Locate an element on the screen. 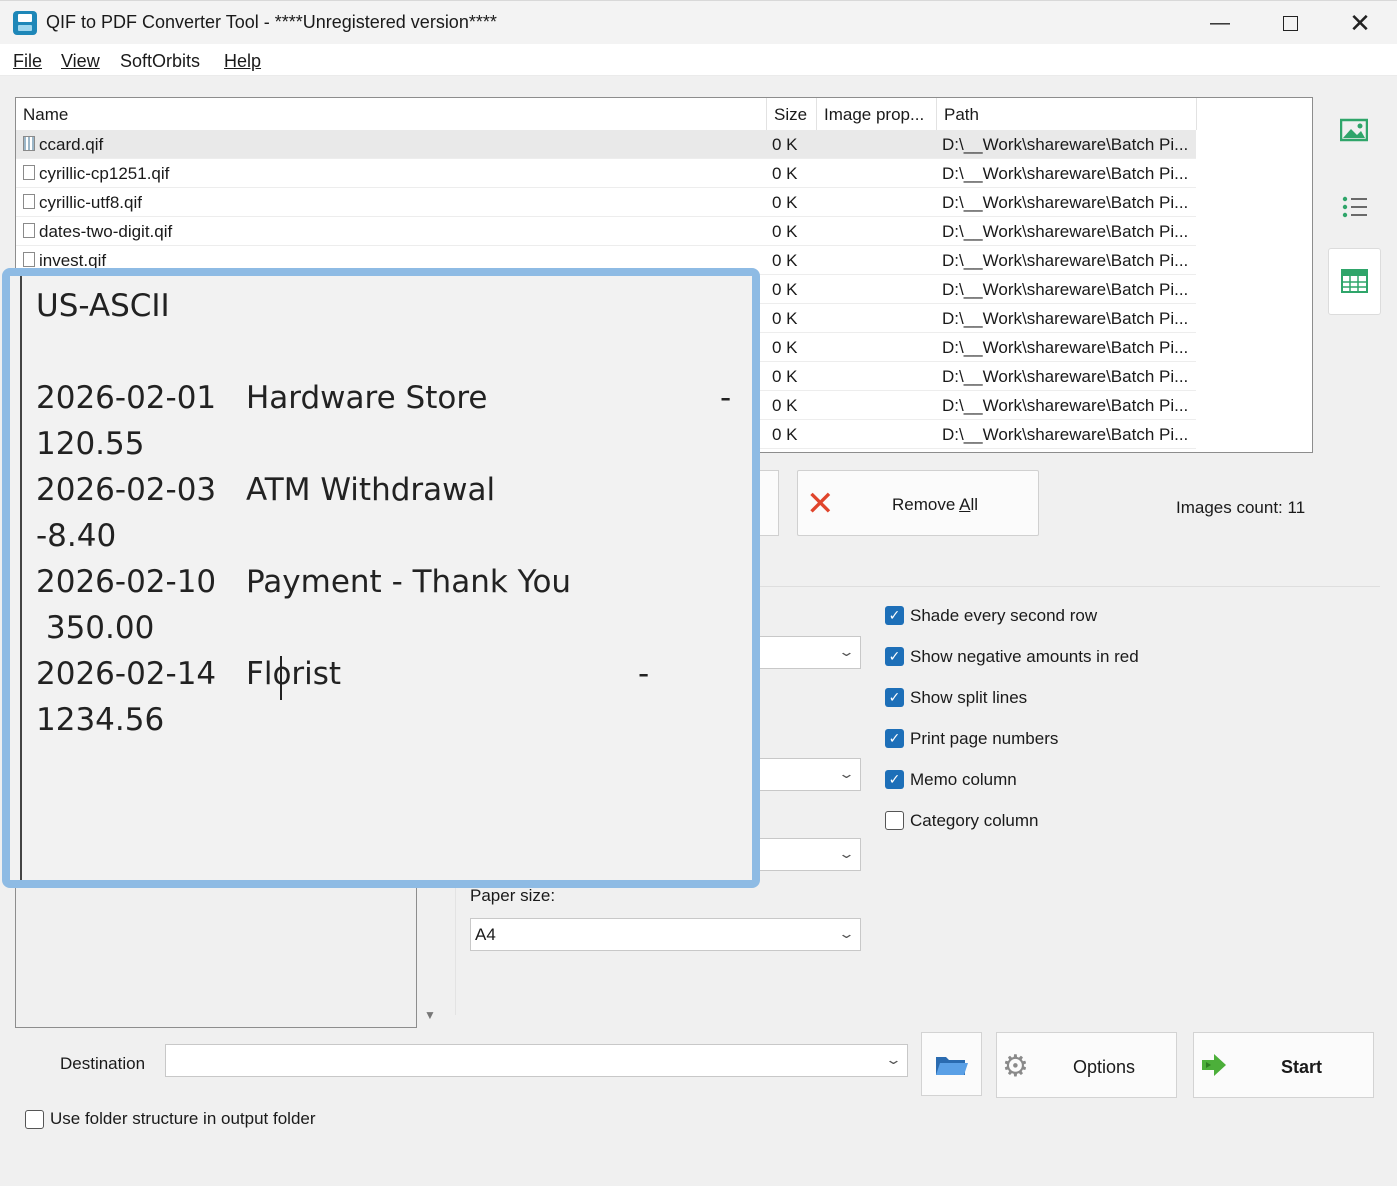 The image size is (1397, 1186). image-view-icon is located at coordinates (1354, 130).